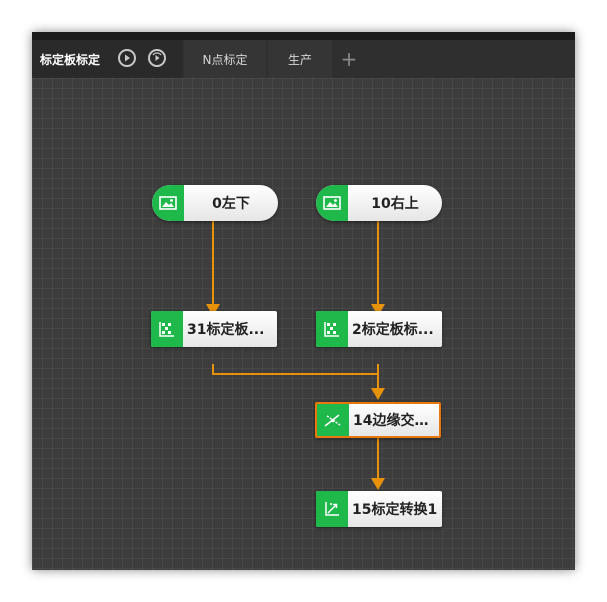 The width and height of the screenshot is (607, 602). I want to click on run-once-icon, so click(127, 58).